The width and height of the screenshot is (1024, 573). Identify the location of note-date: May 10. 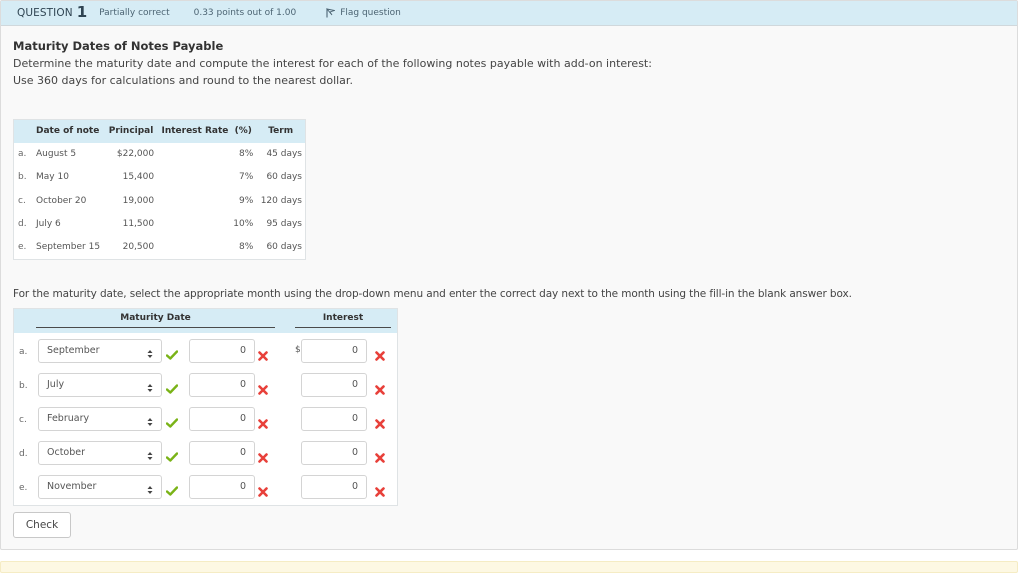
(52, 177).